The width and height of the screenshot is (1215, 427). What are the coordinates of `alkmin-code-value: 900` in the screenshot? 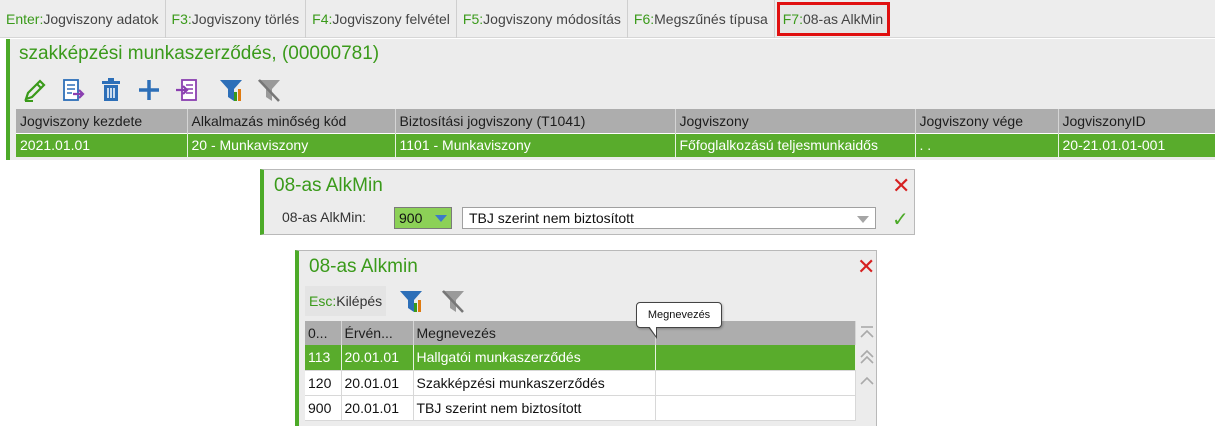 It's located at (411, 218).